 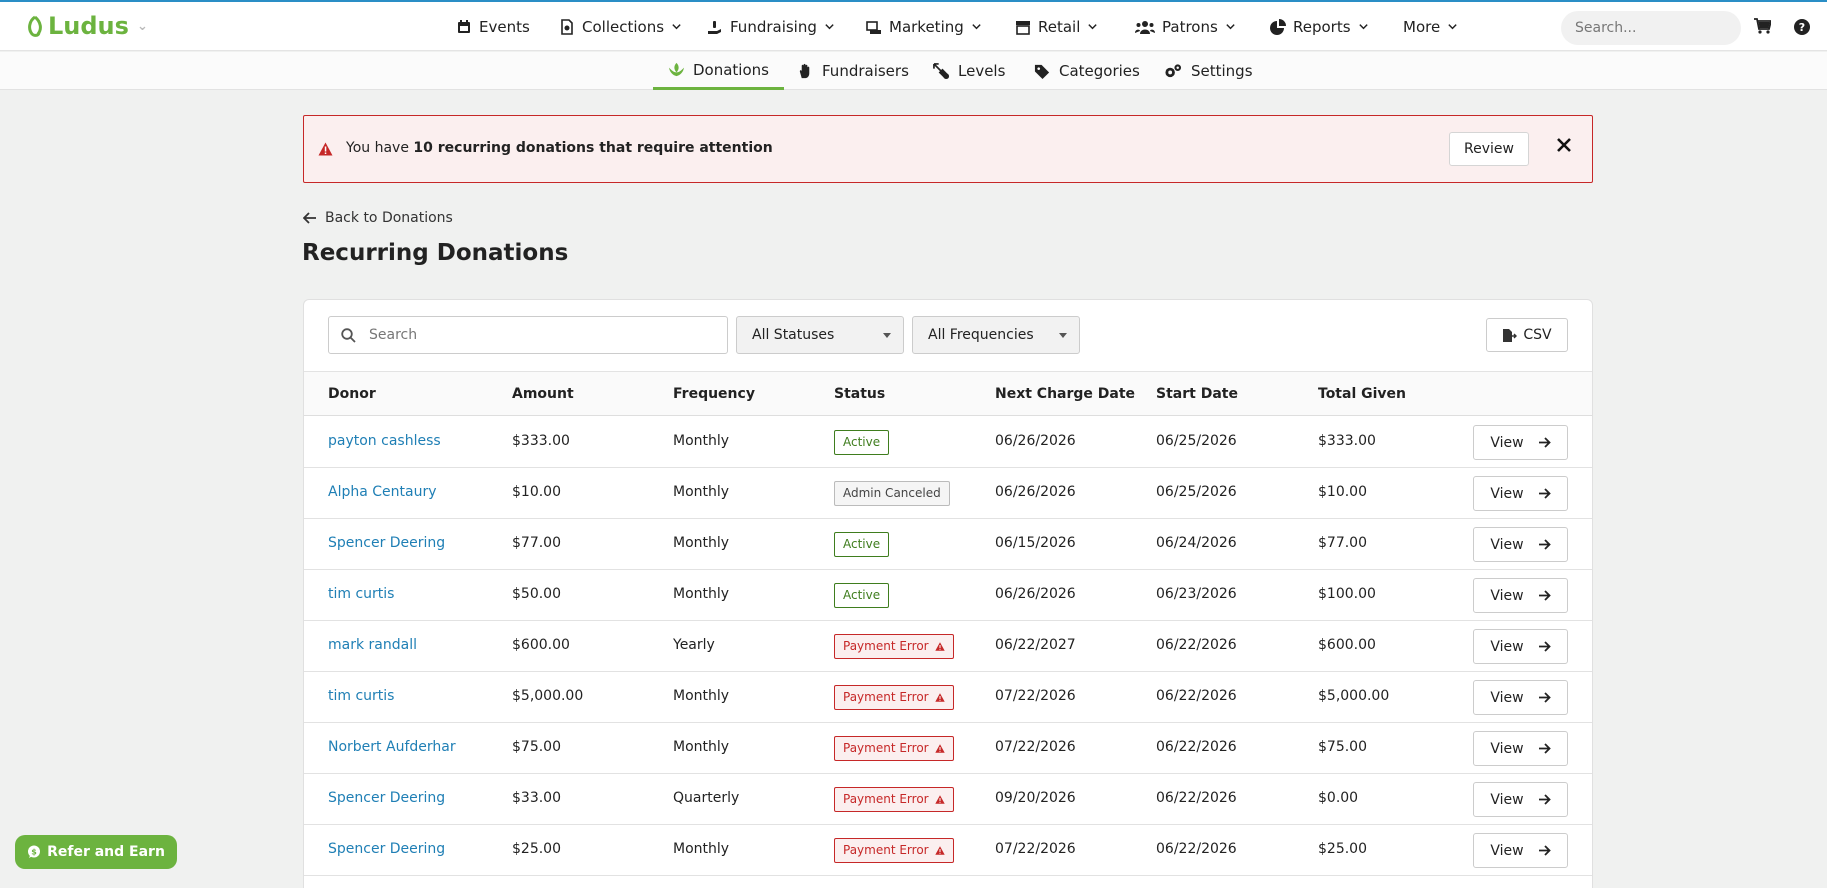 What do you see at coordinates (352, 394) in the screenshot?
I see `column-header: Donor` at bounding box center [352, 394].